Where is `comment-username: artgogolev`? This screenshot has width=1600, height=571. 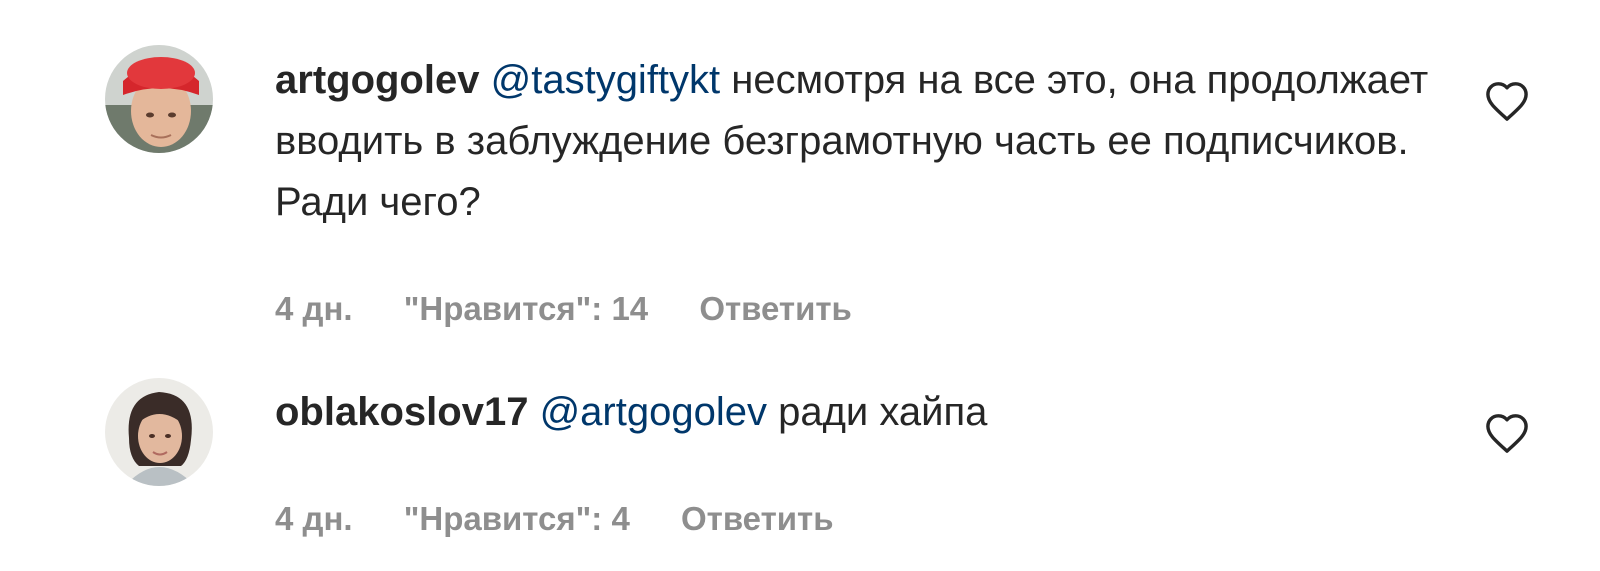
comment-username: artgogolev is located at coordinates (377, 80).